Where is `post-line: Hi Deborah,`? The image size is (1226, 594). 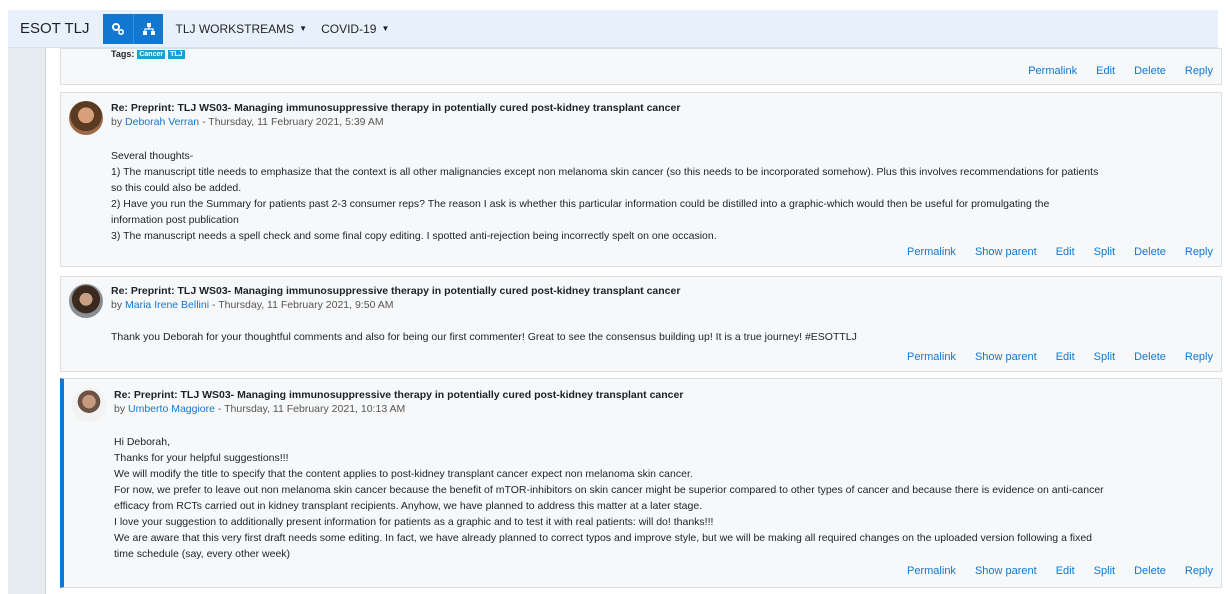
post-line: Hi Deborah, is located at coordinates (142, 442).